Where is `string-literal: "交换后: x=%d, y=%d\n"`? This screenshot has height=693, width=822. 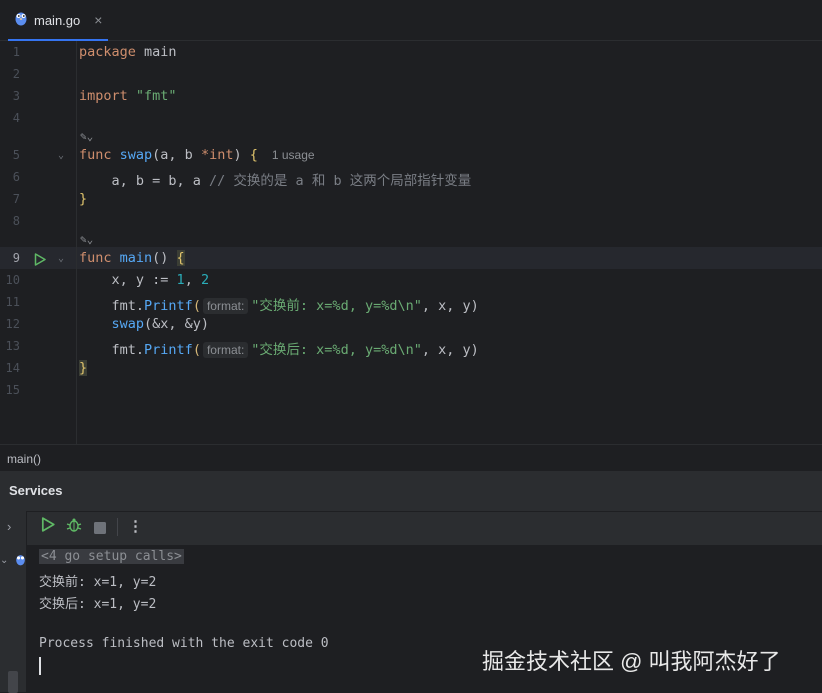
string-literal: "交换后: x=%d, y=%d\n" is located at coordinates (336, 350).